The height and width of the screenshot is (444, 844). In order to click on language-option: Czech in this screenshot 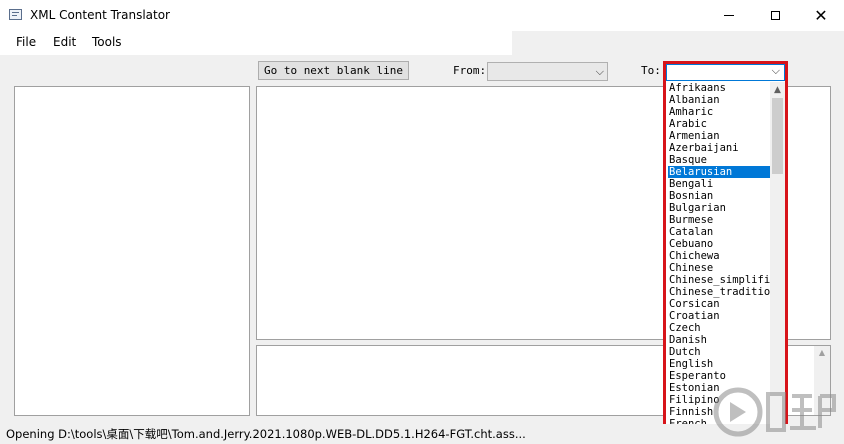, I will do `click(719, 328)`.